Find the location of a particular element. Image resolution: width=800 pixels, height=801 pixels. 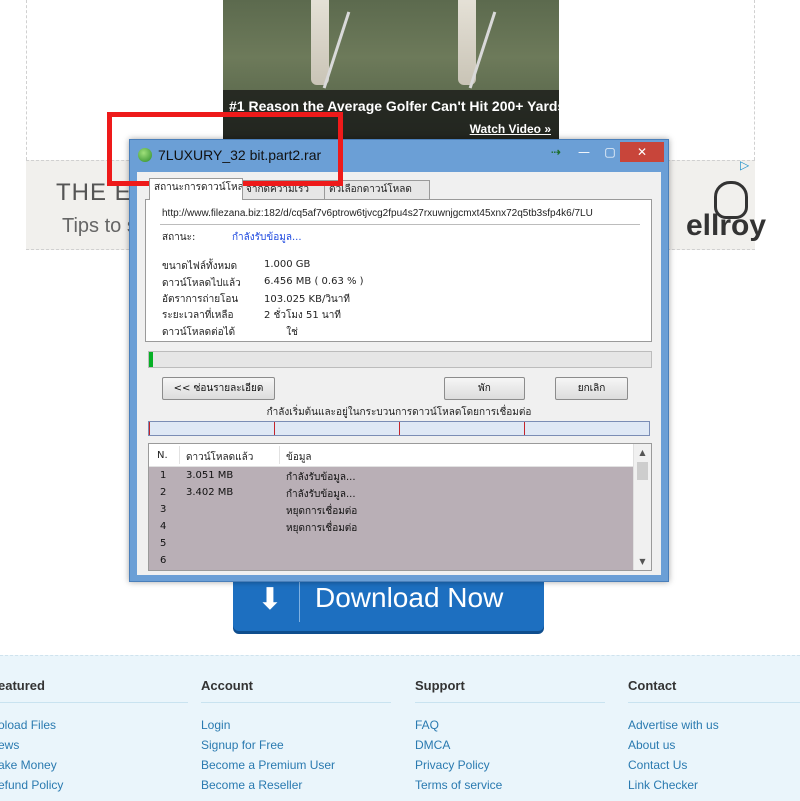

footer-link: FAQ is located at coordinates (427, 725).